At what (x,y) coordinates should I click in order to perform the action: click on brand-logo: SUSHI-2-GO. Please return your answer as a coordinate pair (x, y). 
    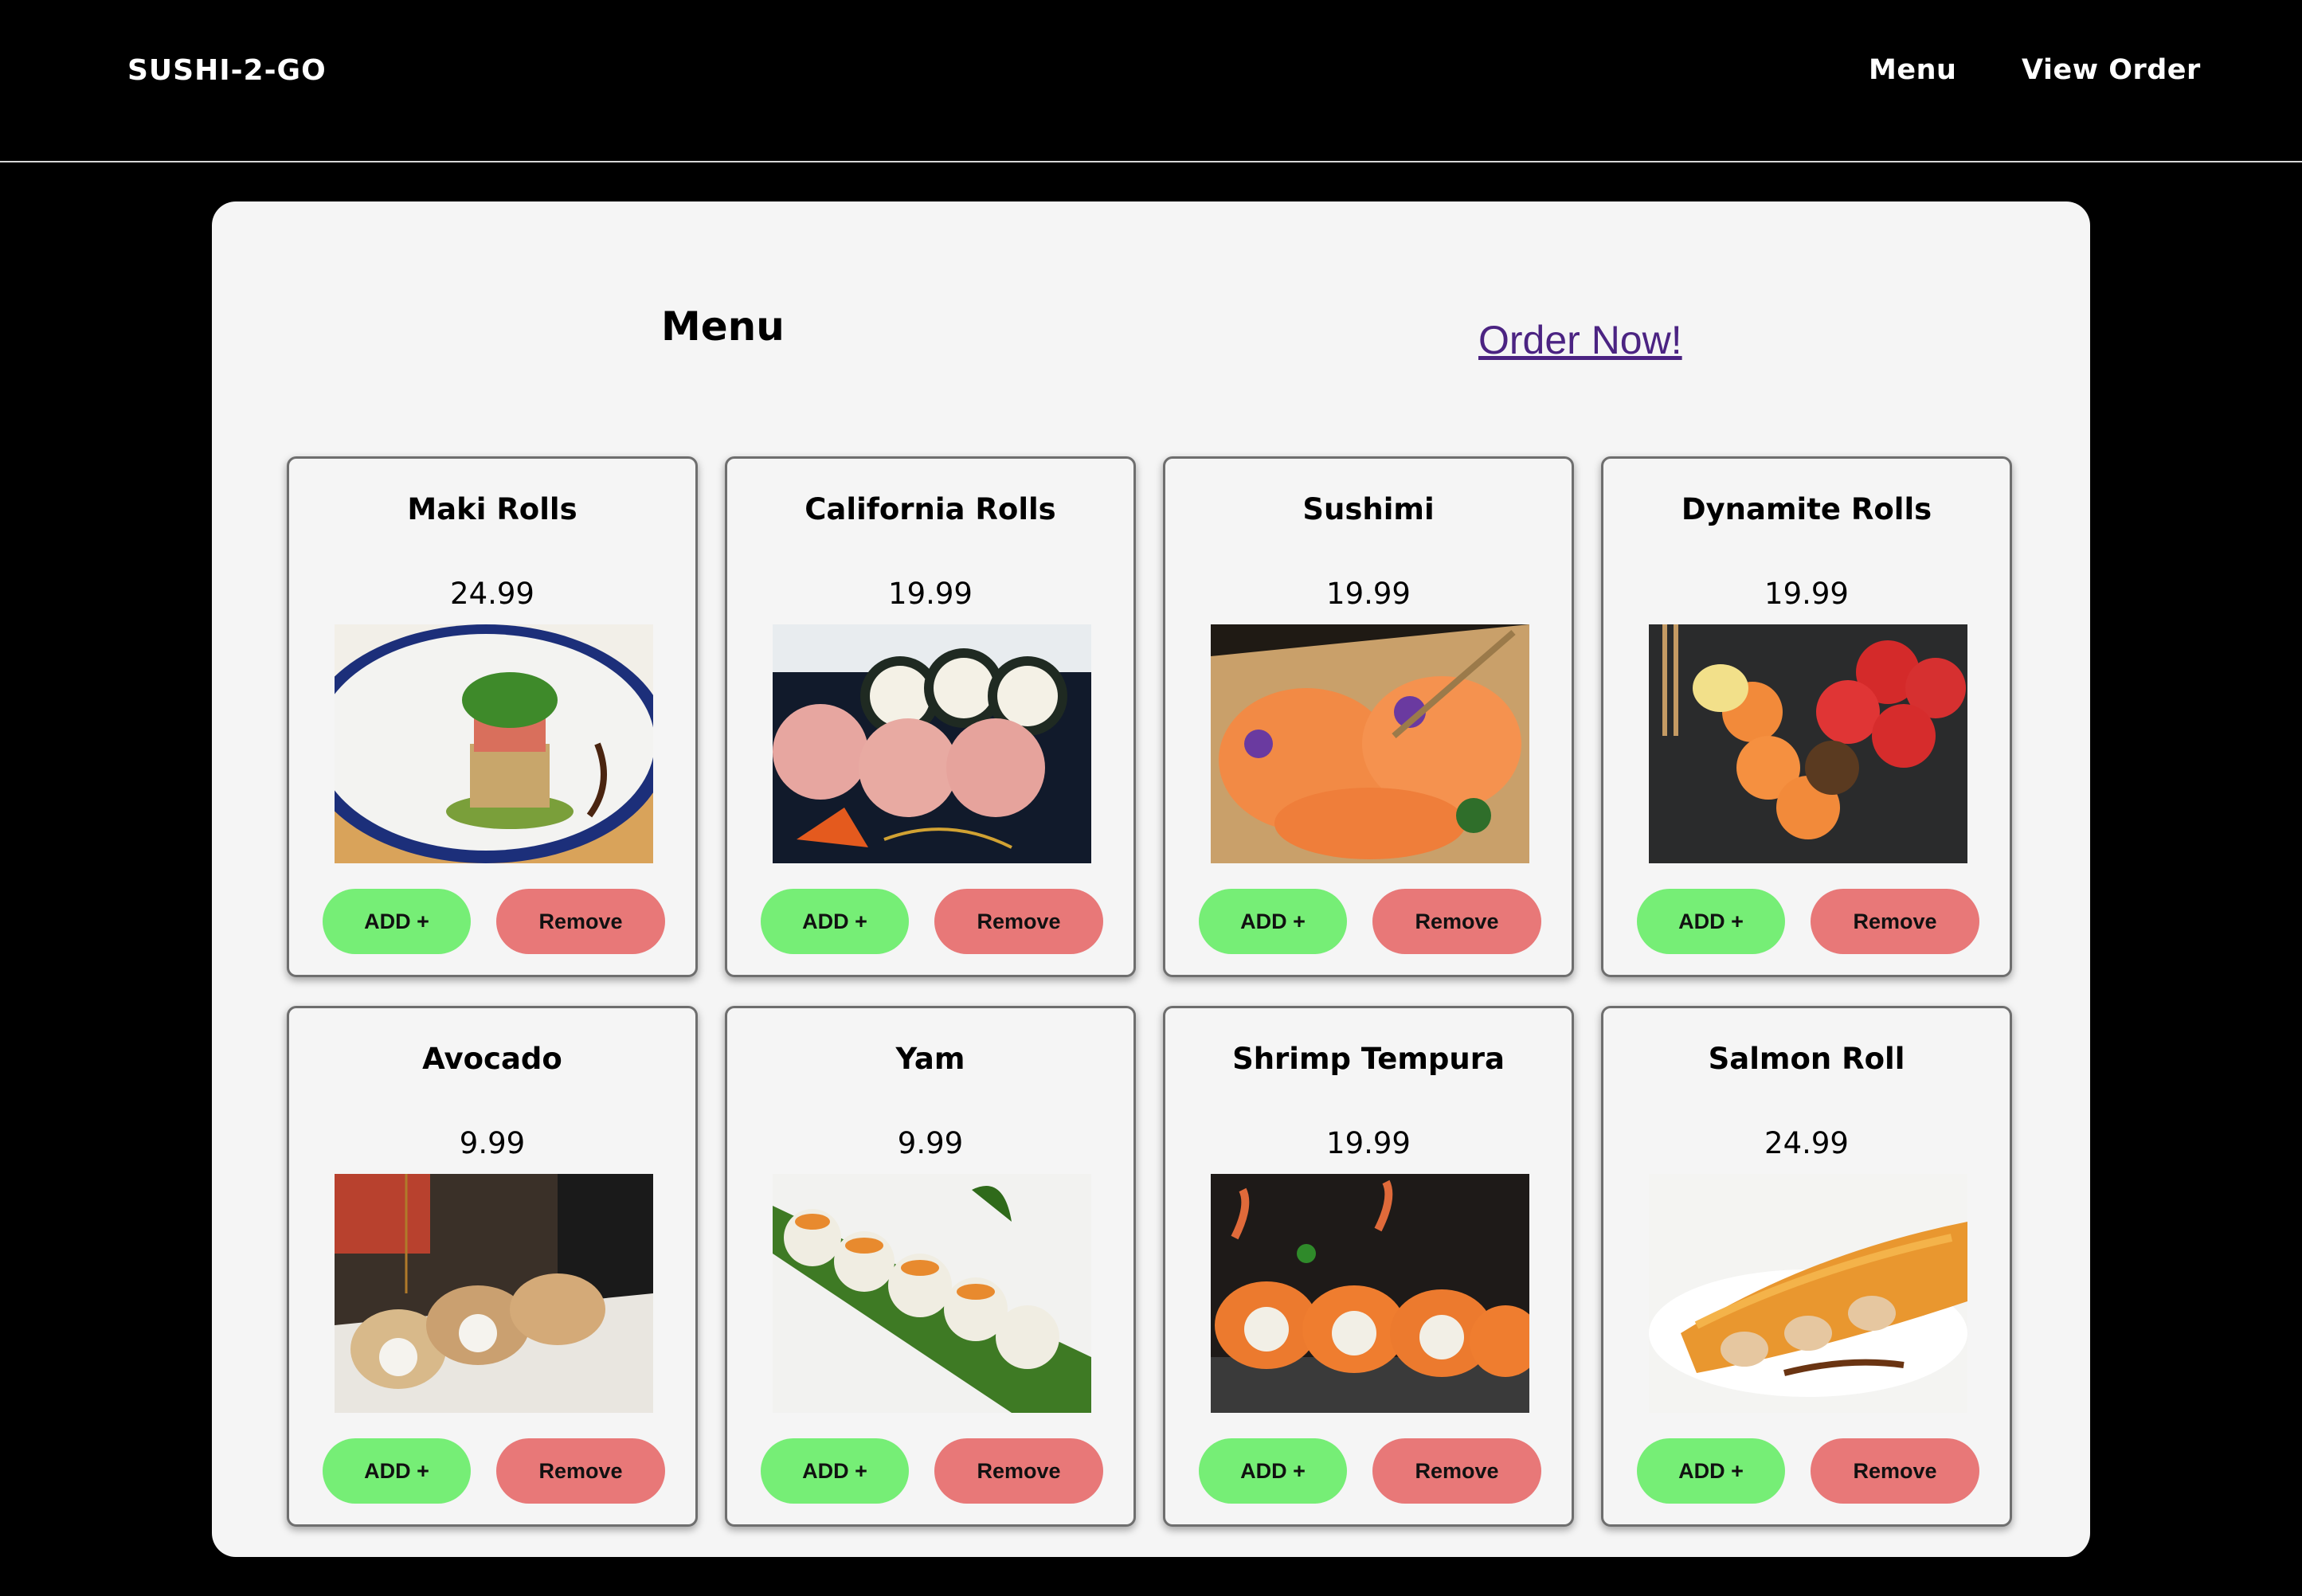
    Looking at the image, I should click on (227, 70).